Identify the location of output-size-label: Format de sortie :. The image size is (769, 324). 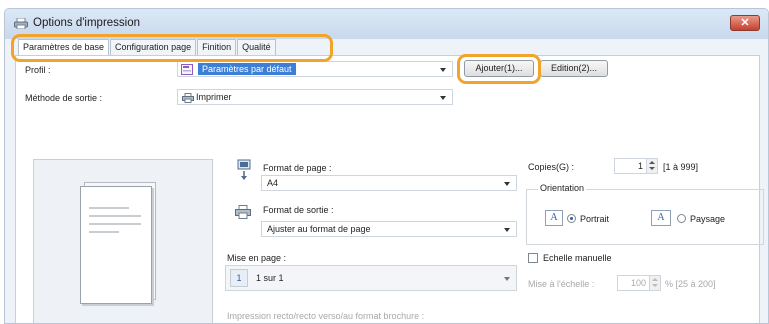
(298, 210).